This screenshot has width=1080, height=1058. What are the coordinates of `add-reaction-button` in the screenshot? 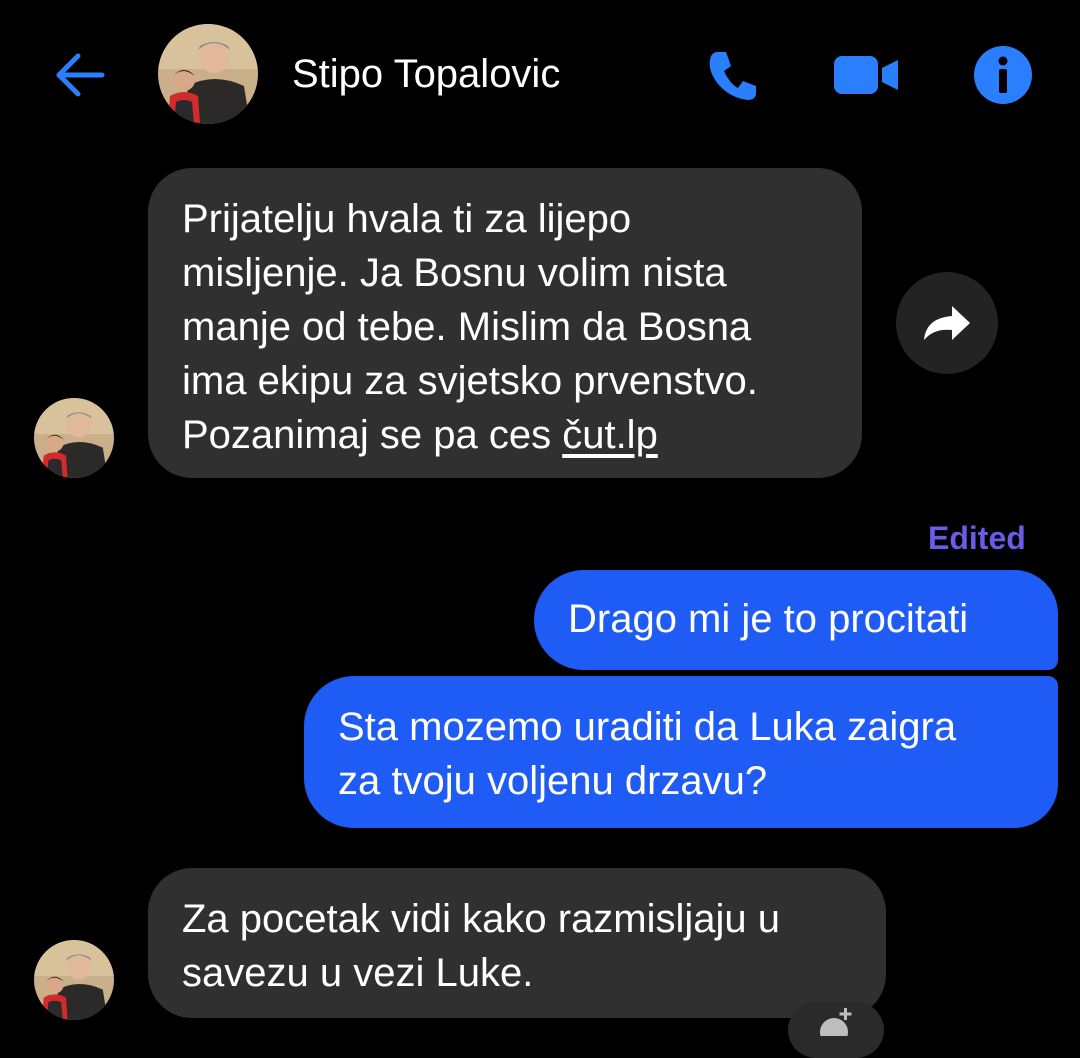 It's located at (836, 1030).